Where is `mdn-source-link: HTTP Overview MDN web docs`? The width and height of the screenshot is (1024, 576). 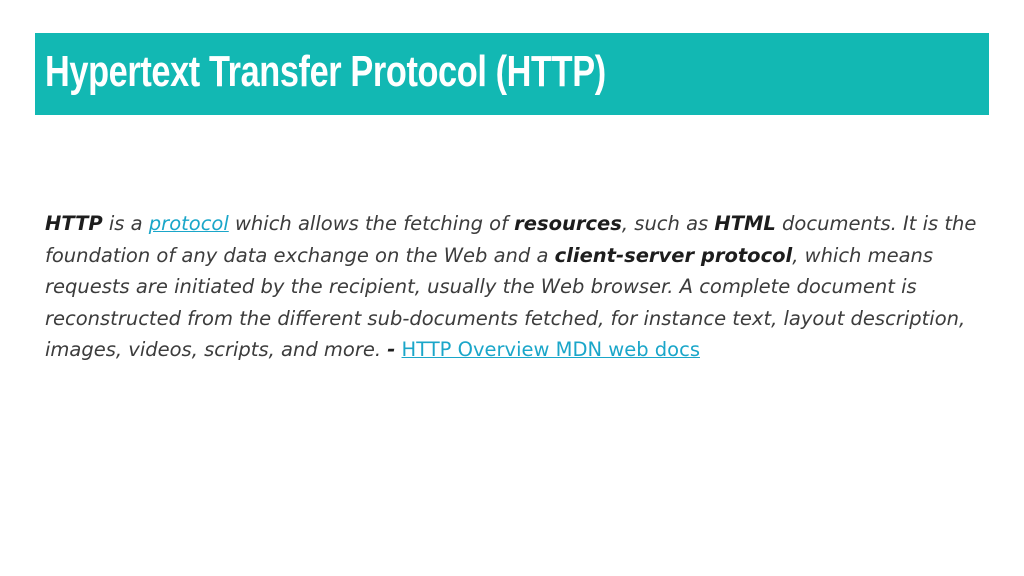
mdn-source-link: HTTP Overview MDN web docs is located at coordinates (551, 349).